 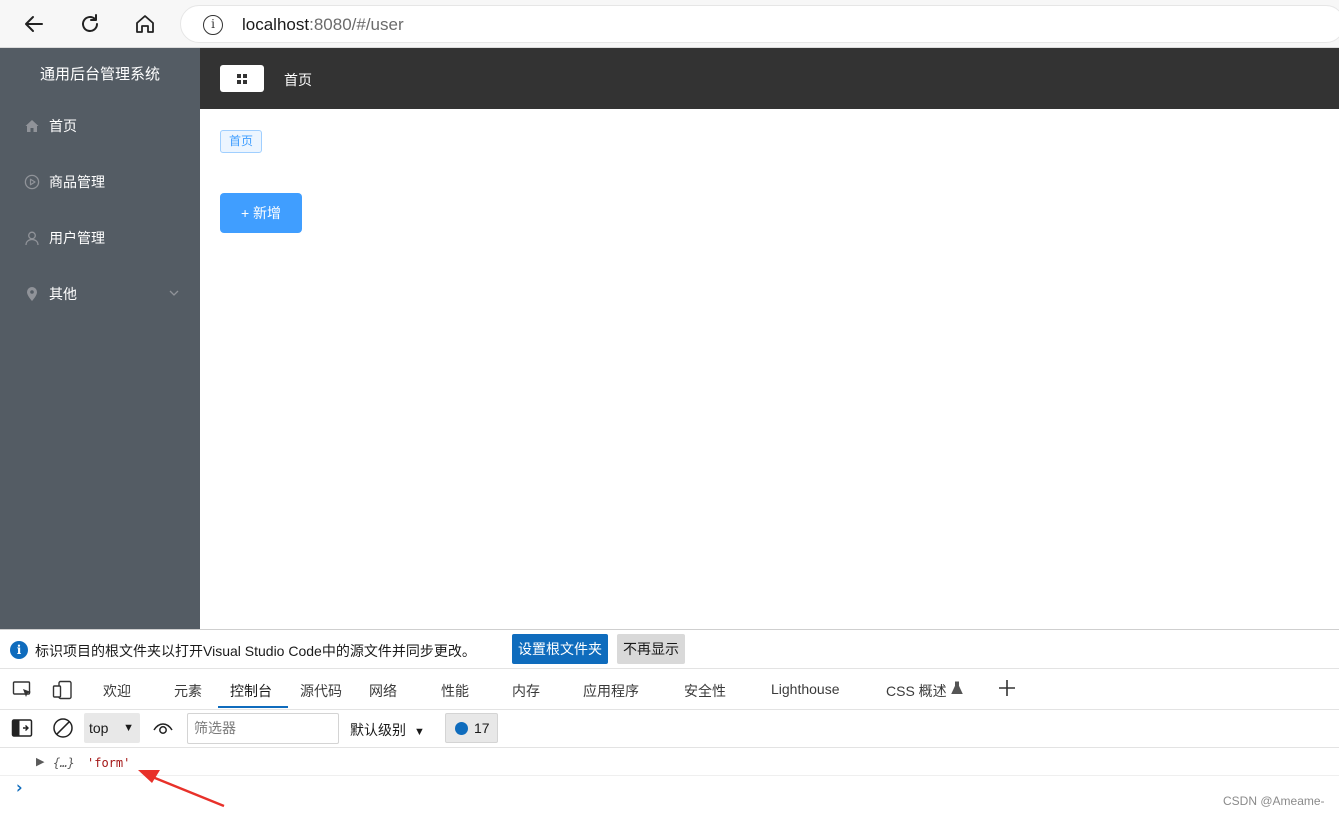 I want to click on issues-badge: 17, so click(x=471, y=728).